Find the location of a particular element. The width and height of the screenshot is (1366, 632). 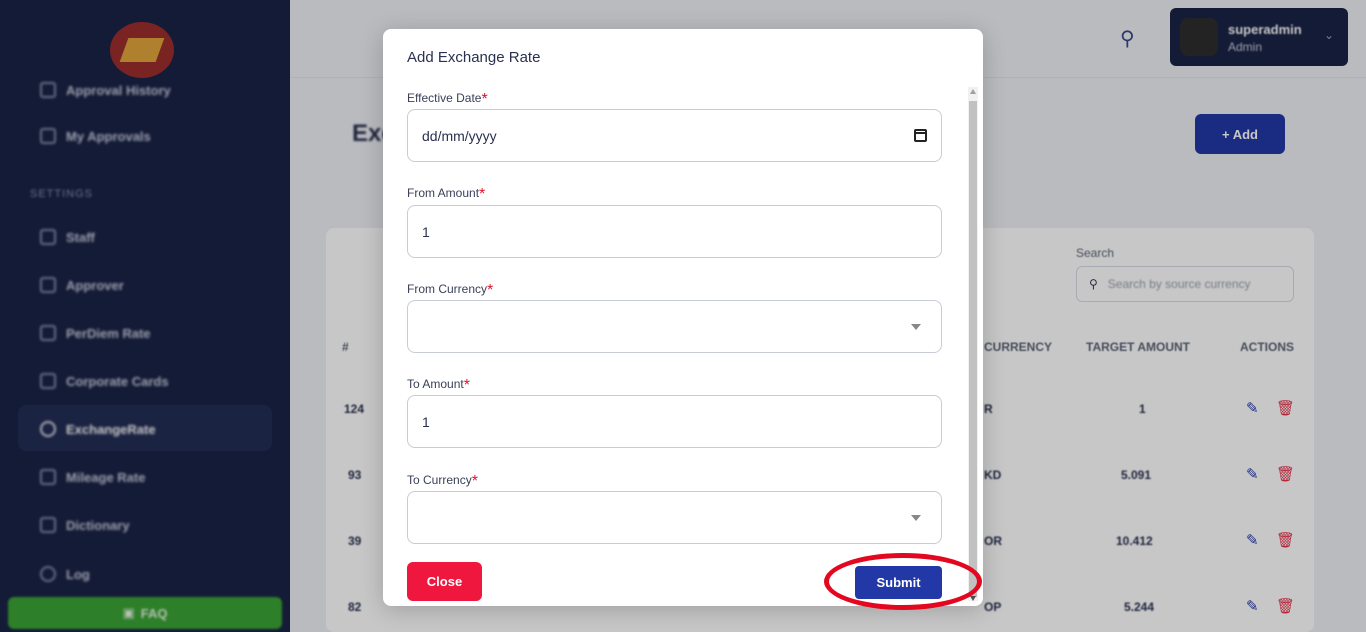

effective-date-label: Effective Date* is located at coordinates (447, 98).